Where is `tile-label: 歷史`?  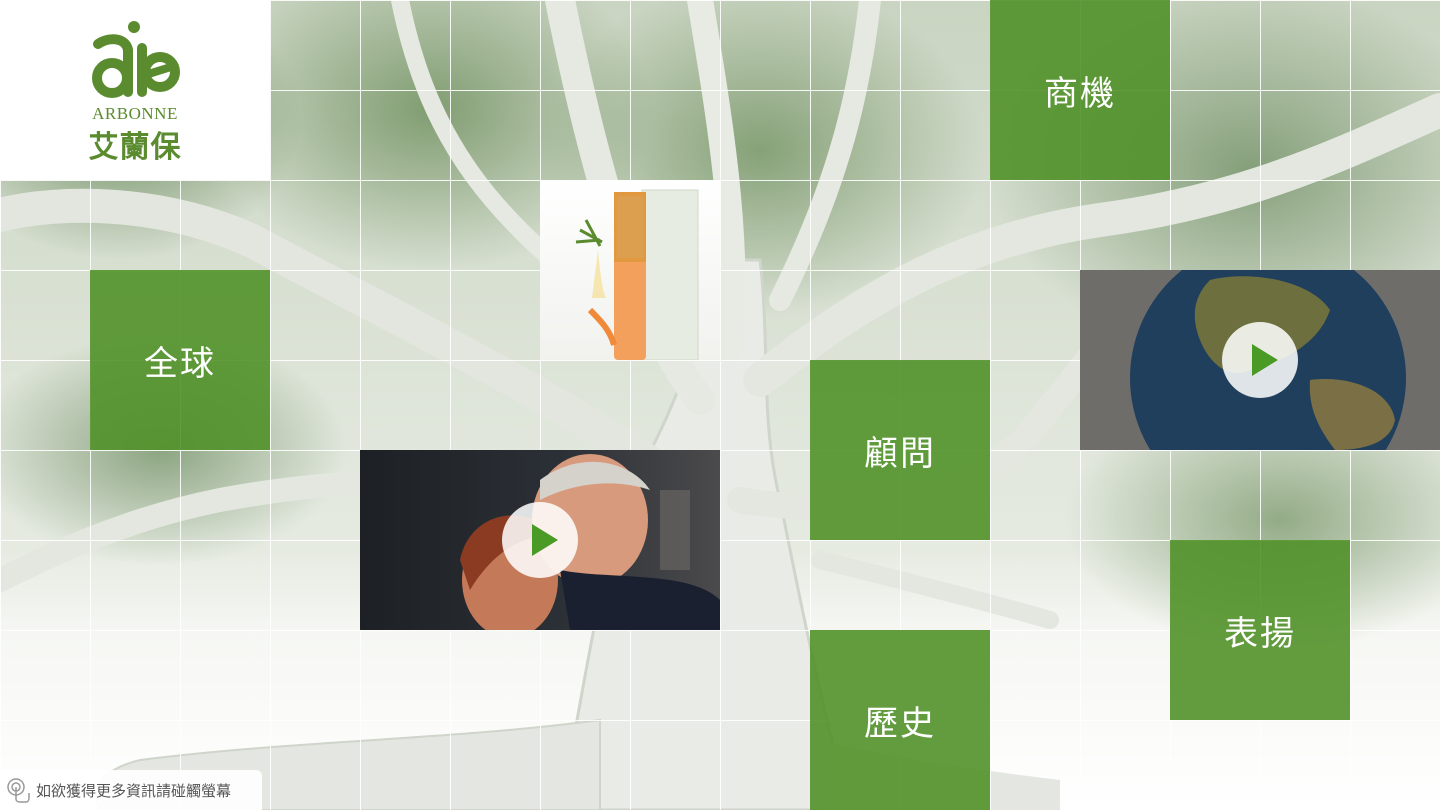
tile-label: 歷史 is located at coordinates (900, 723).